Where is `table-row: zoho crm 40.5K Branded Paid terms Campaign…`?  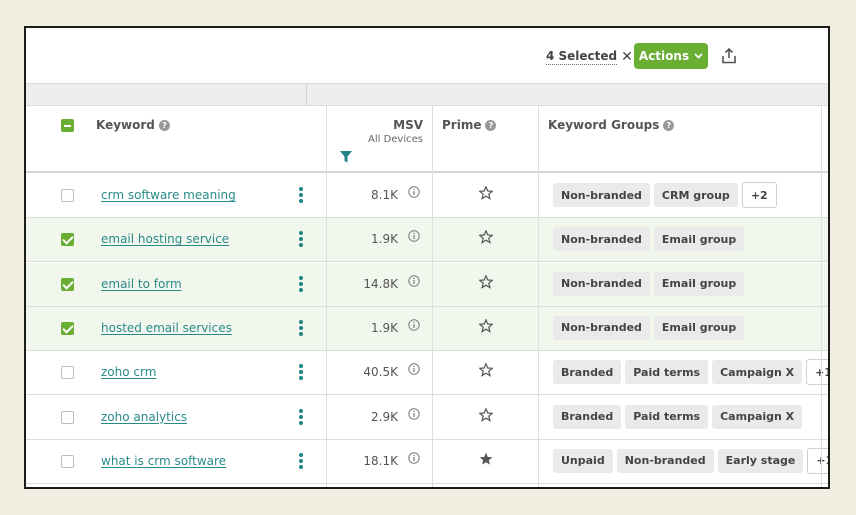 table-row: zoho crm 40.5K Branded Paid terms Campaign… is located at coordinates (427, 373).